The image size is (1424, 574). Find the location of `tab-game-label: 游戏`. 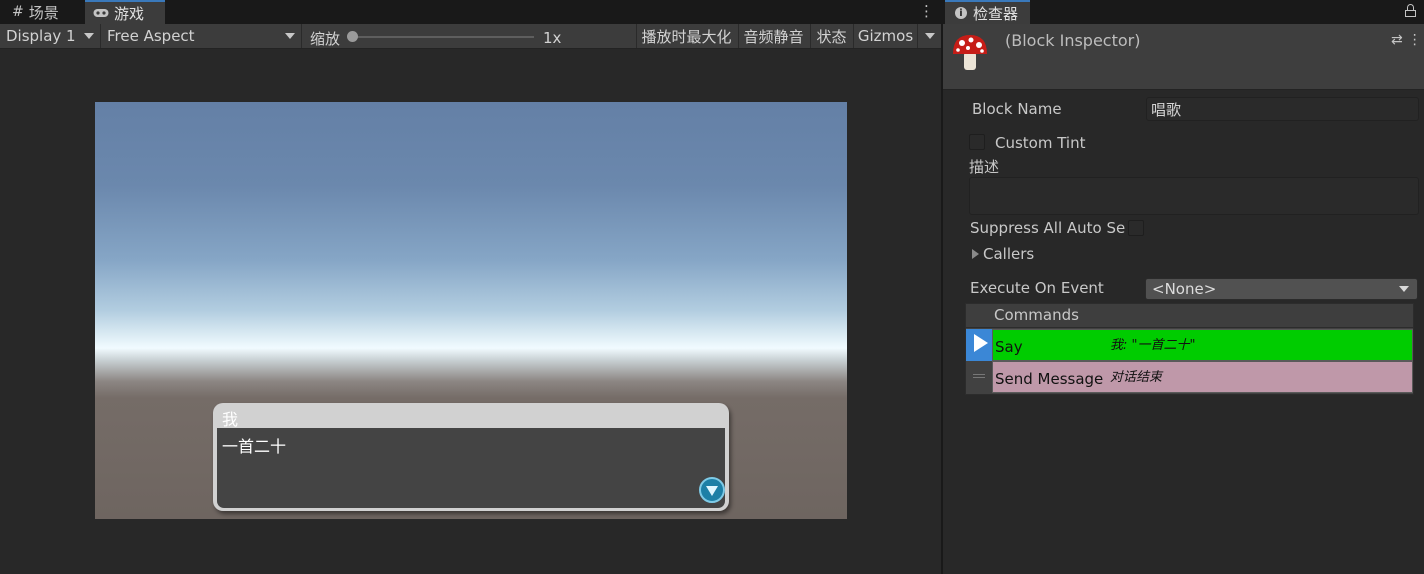

tab-game-label: 游戏 is located at coordinates (129, 13).